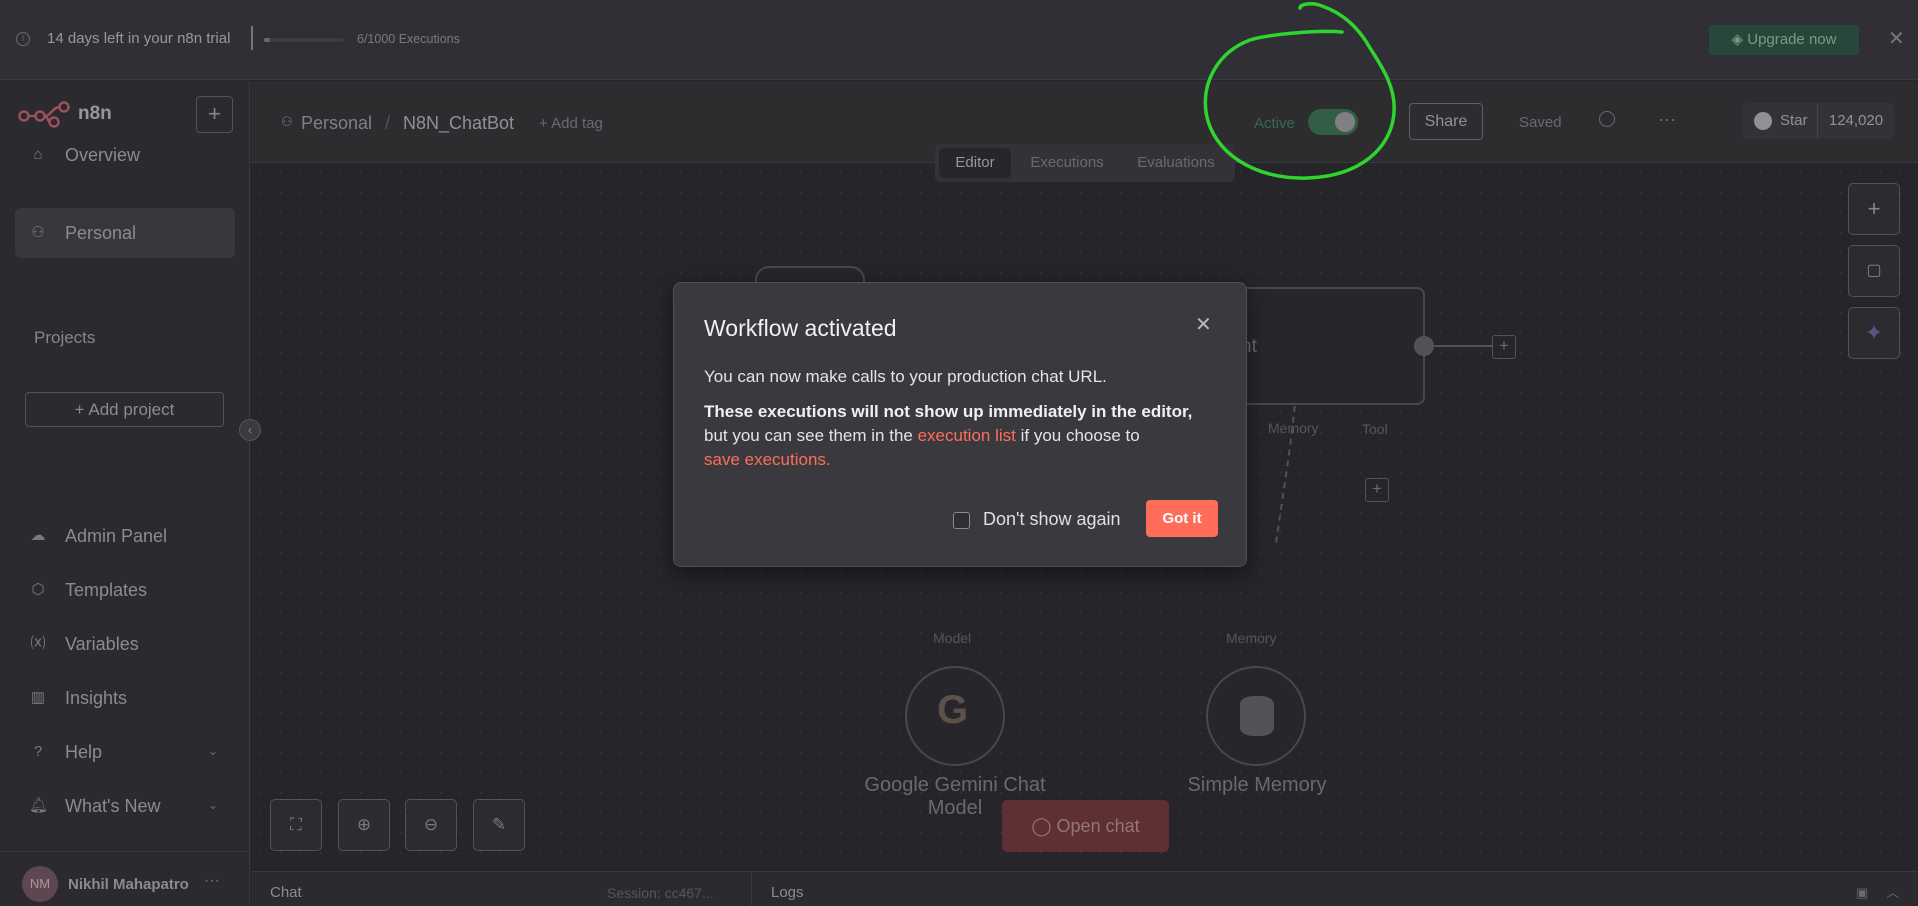 Image resolution: width=1918 pixels, height=906 pixels. Describe the element at coordinates (1862, 892) in the screenshot. I see `popout-icon: ▣` at that location.